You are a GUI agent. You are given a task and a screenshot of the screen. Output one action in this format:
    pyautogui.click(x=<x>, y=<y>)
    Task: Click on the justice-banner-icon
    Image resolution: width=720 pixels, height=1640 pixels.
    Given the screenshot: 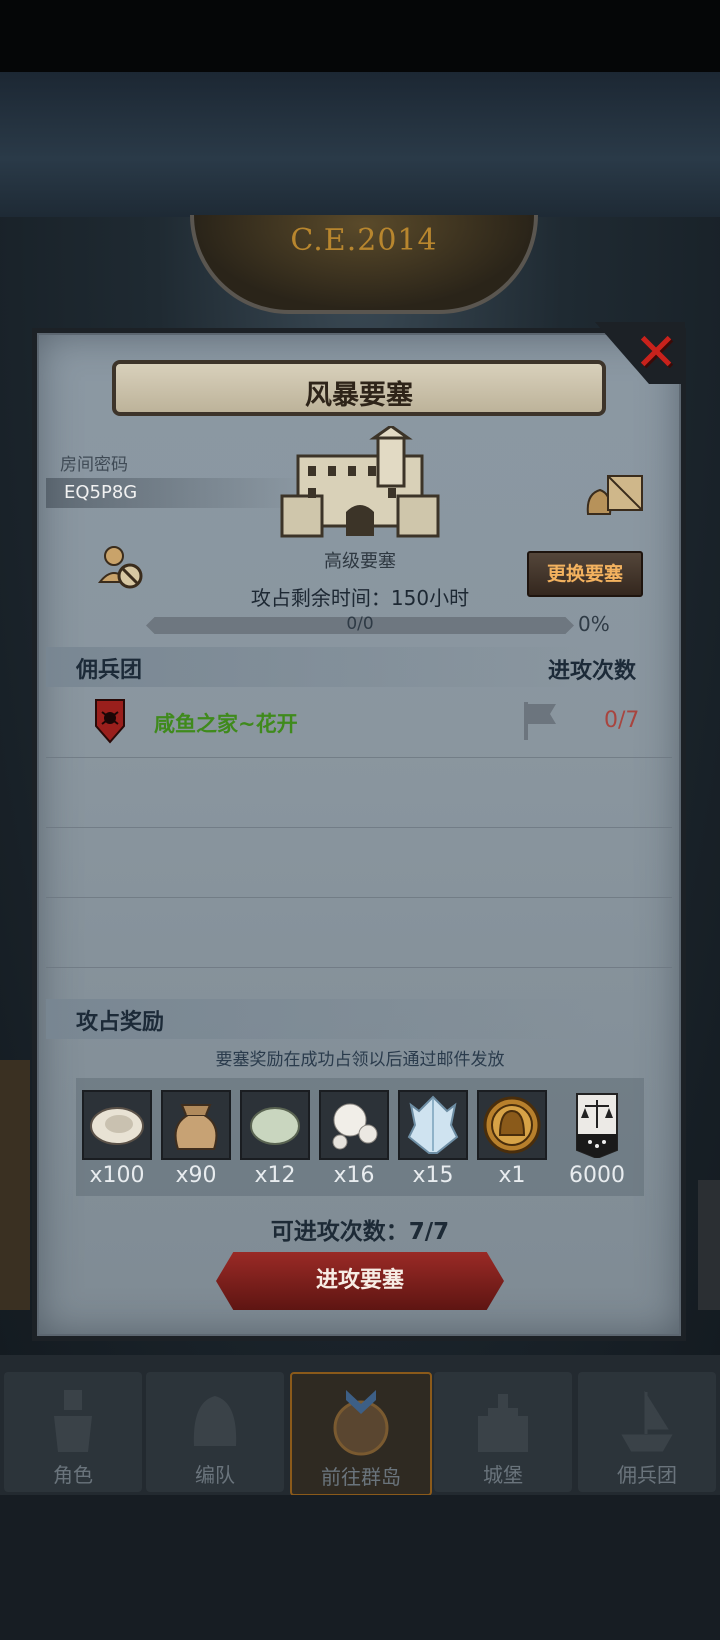 What is the action you would take?
    pyautogui.click(x=597, y=1125)
    